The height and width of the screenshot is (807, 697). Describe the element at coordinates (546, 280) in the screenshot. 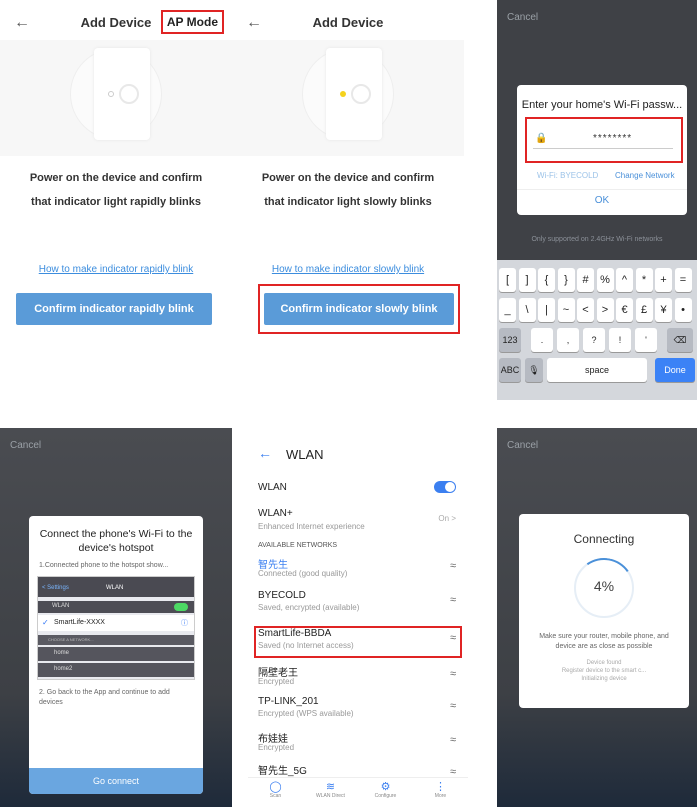

I see `keyboard-key: {` at that location.